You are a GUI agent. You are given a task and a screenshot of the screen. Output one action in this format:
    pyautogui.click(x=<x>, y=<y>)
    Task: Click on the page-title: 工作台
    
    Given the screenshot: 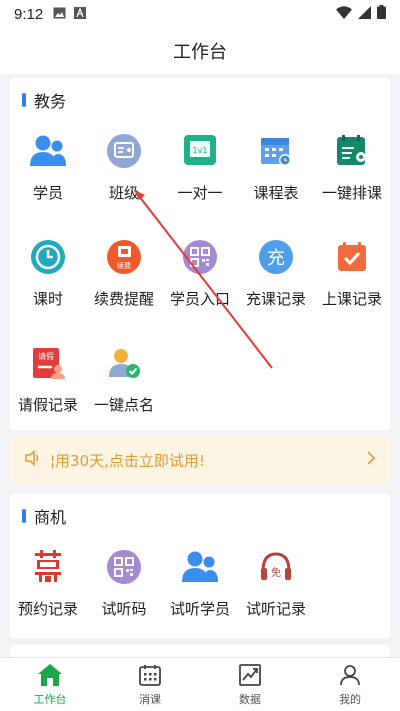 What is the action you would take?
    pyautogui.click(x=200, y=52)
    